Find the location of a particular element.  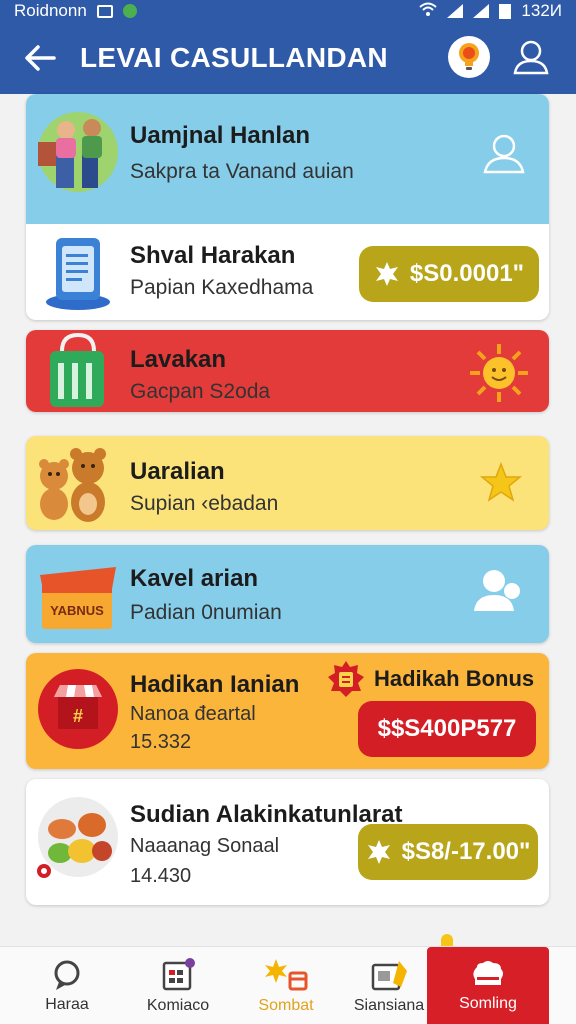

card-title: Uaralian is located at coordinates (177, 471).